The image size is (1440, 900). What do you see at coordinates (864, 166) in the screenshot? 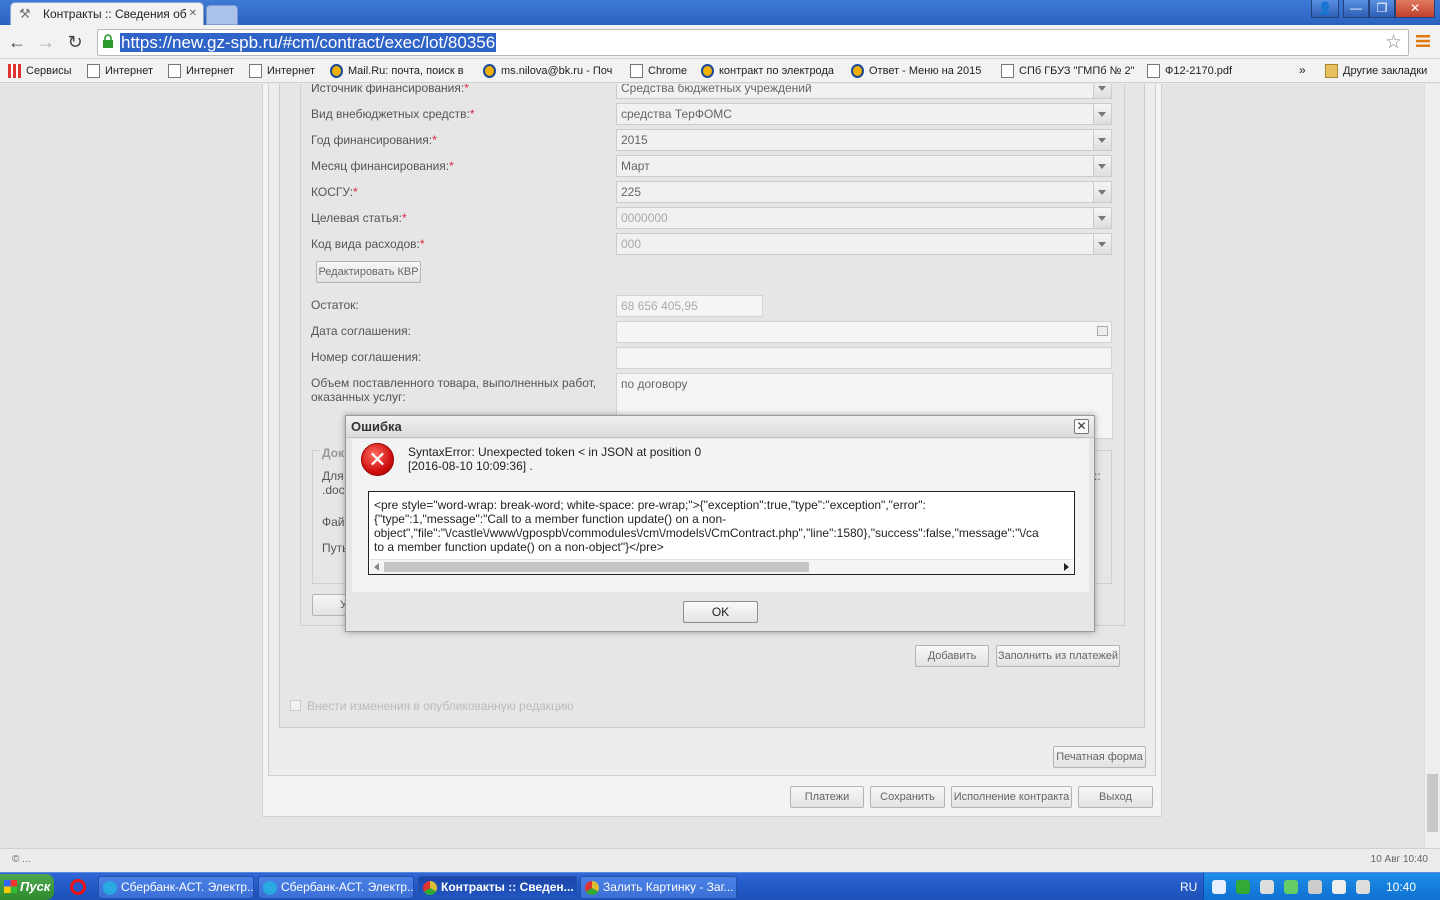
I see `funding-month-select: Март` at bounding box center [864, 166].